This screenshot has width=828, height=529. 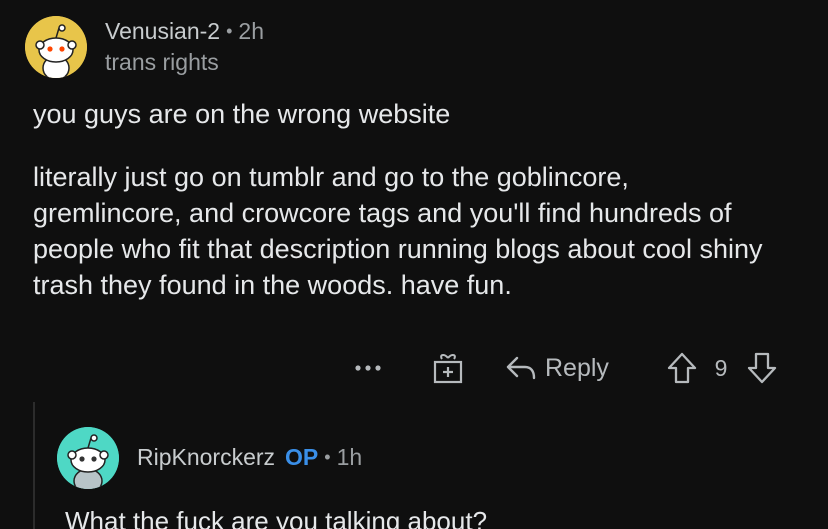 I want to click on avatar-venusian, so click(x=56, y=47).